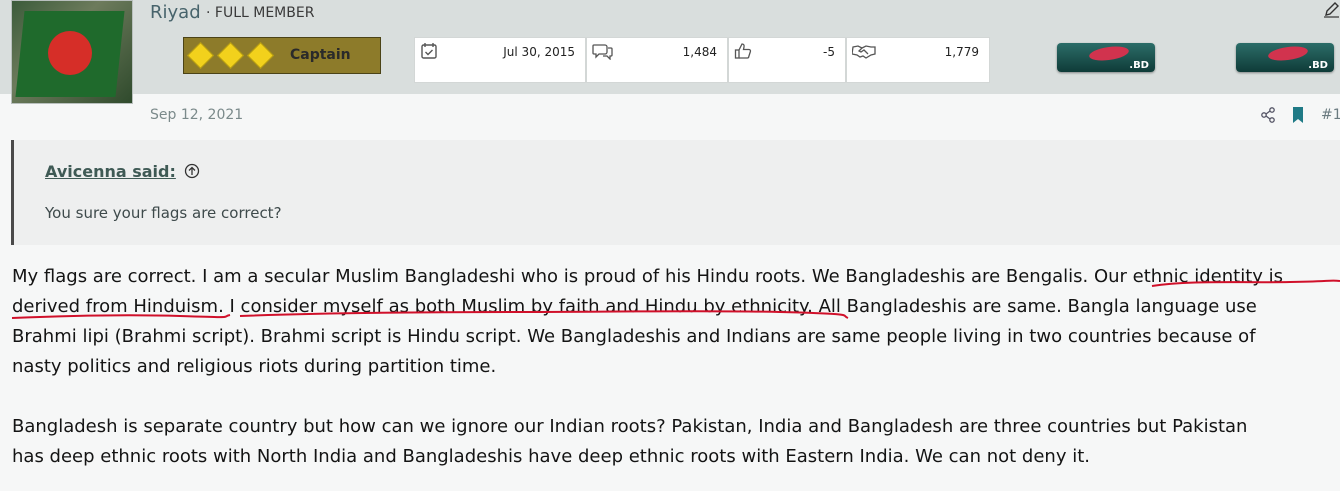 The width and height of the screenshot is (1340, 491). I want to click on rank-badge: Captain, so click(282, 55).